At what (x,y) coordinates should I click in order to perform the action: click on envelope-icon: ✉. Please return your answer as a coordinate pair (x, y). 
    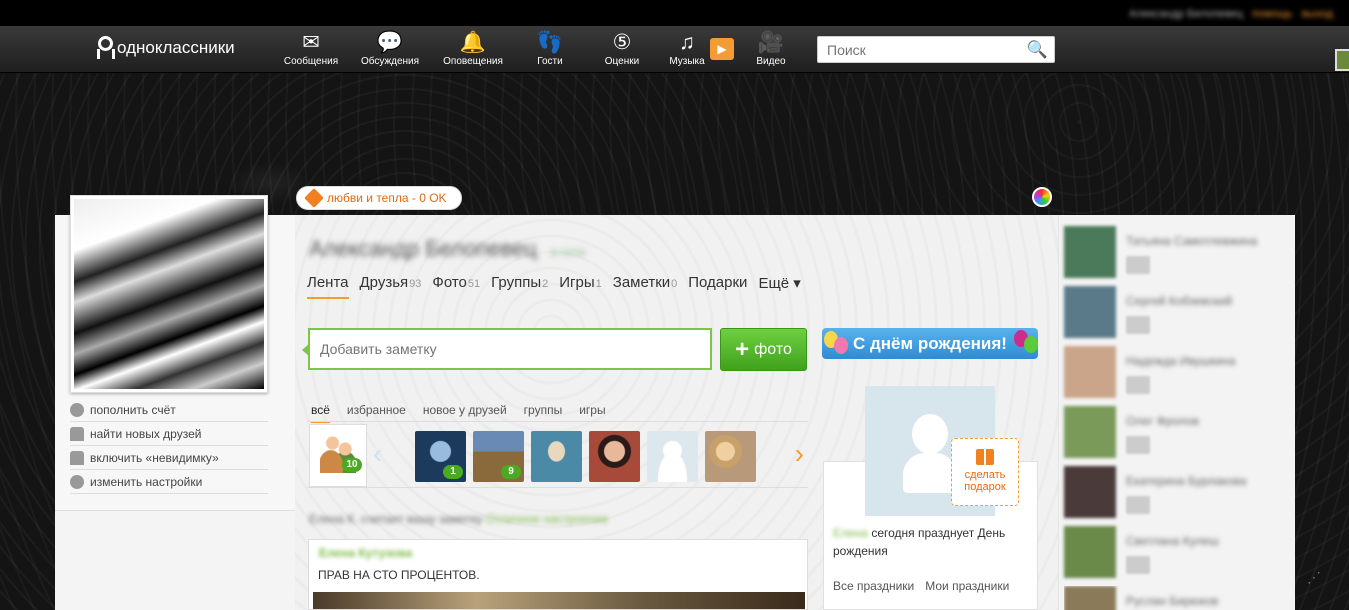
    Looking at the image, I should click on (311, 42).